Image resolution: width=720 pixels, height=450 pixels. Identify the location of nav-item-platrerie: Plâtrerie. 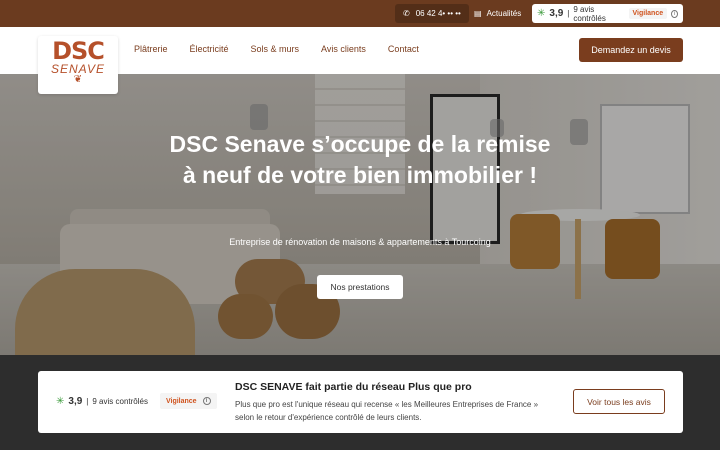
(151, 49).